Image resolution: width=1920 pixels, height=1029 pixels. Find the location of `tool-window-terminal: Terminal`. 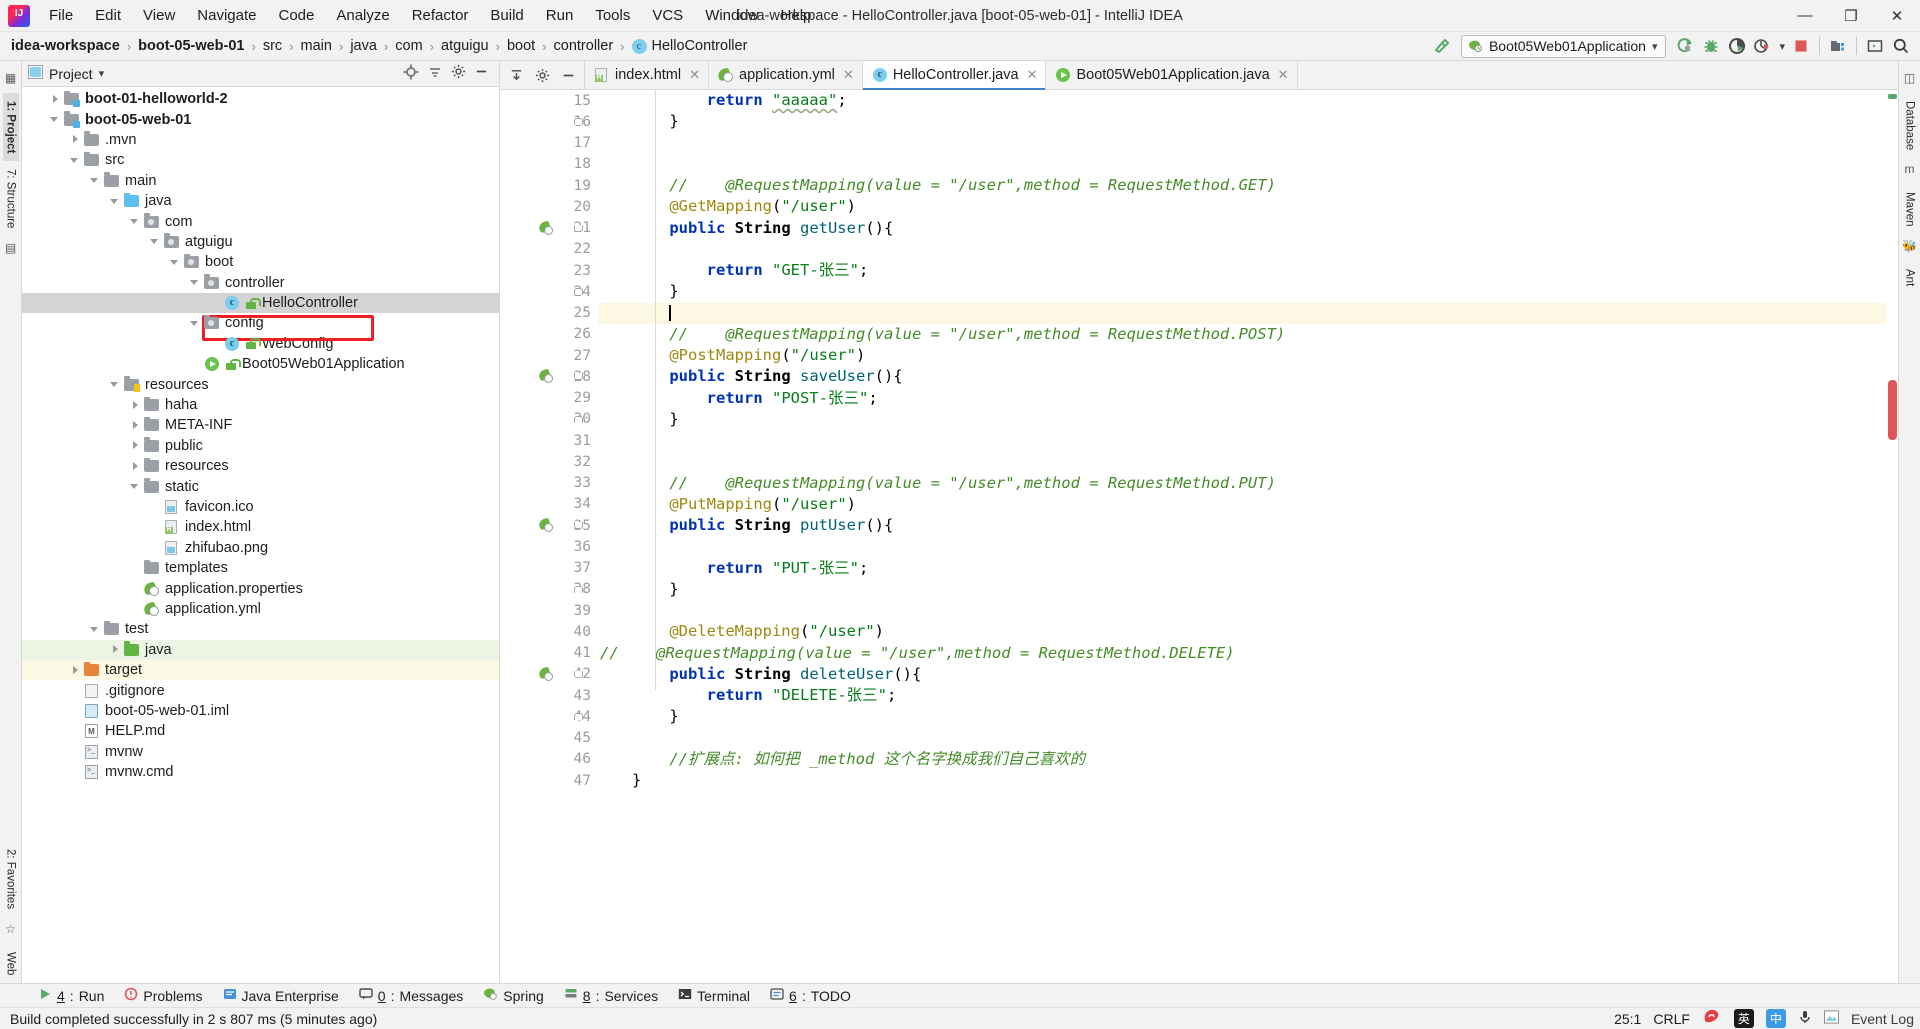

tool-window-terminal: Terminal is located at coordinates (714, 995).